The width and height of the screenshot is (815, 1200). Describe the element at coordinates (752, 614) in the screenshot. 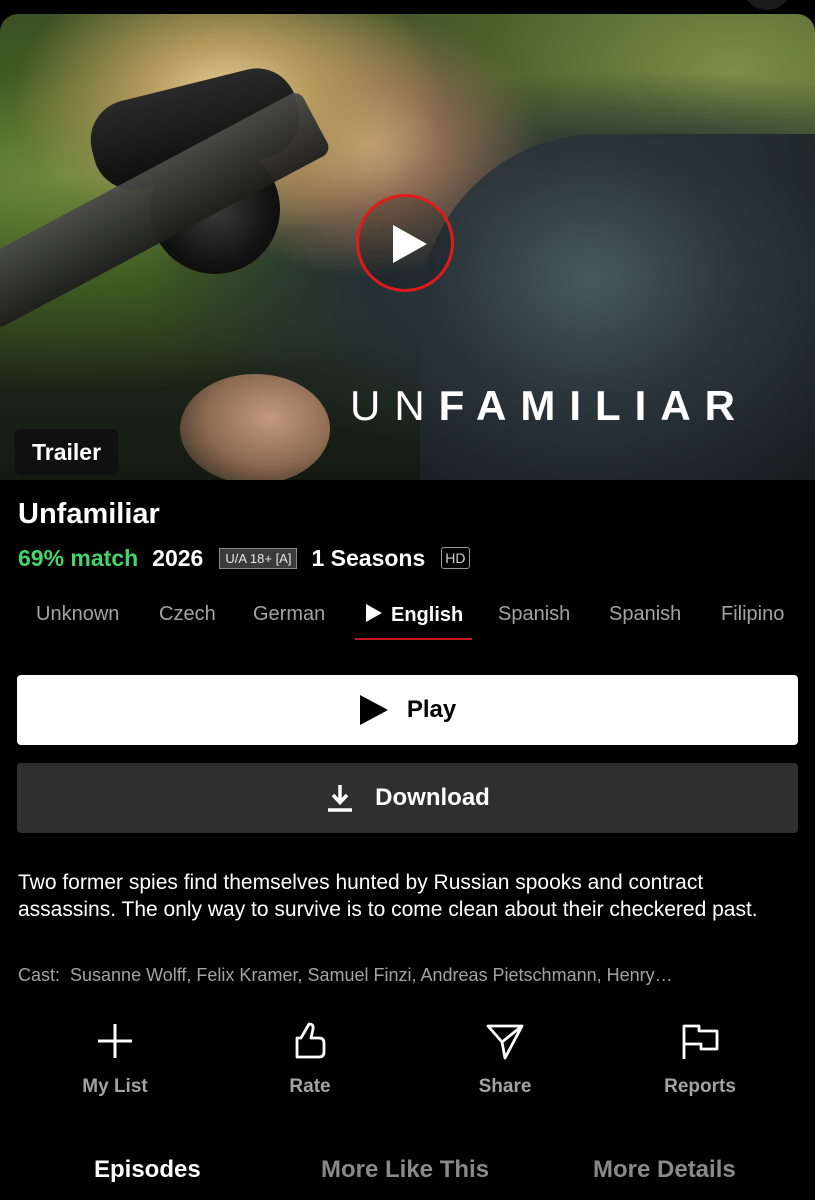

I see `lang-option-filipino: Filipino` at that location.